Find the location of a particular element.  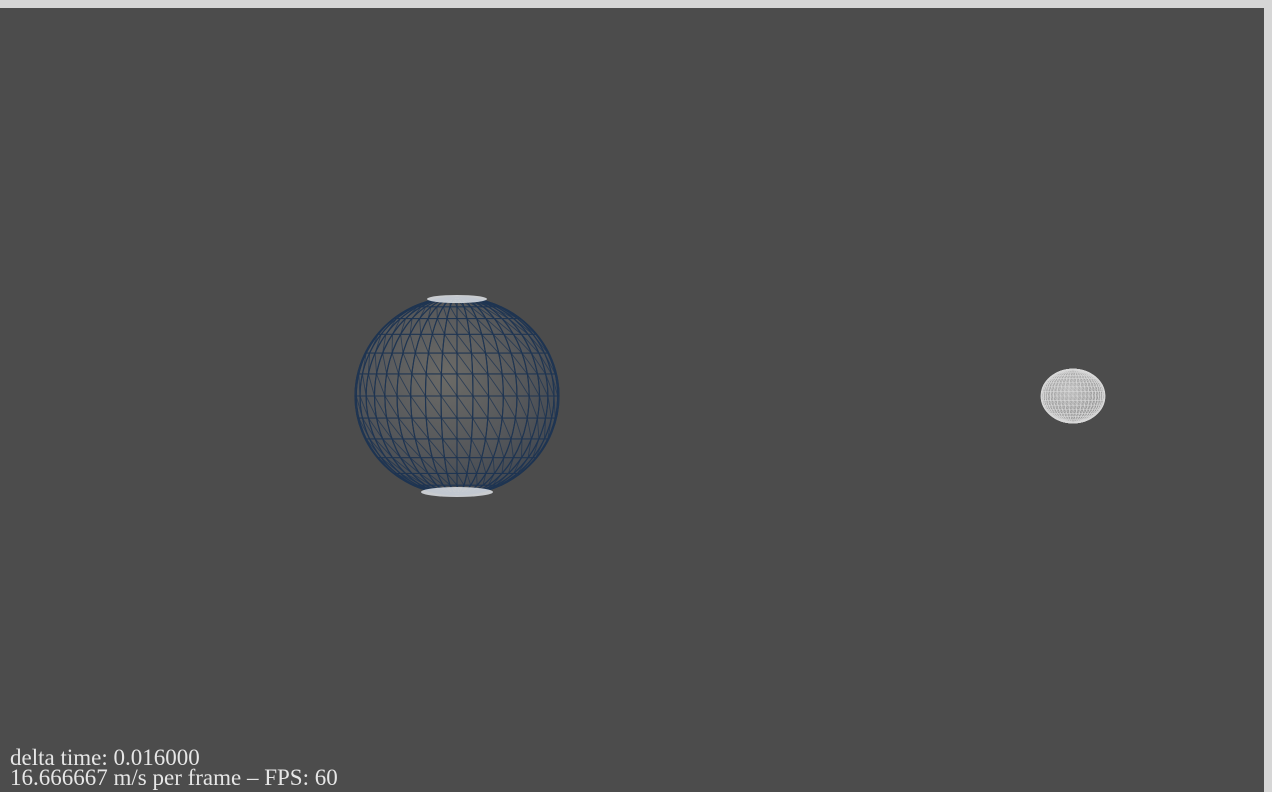

planet-sphere is located at coordinates (457, 396).